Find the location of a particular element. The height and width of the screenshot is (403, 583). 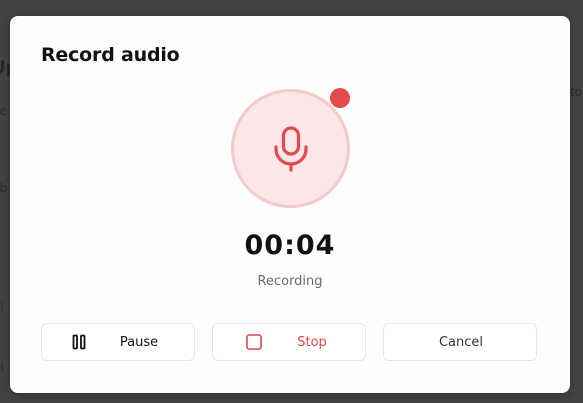

recording-dot-indicator is located at coordinates (340, 98).